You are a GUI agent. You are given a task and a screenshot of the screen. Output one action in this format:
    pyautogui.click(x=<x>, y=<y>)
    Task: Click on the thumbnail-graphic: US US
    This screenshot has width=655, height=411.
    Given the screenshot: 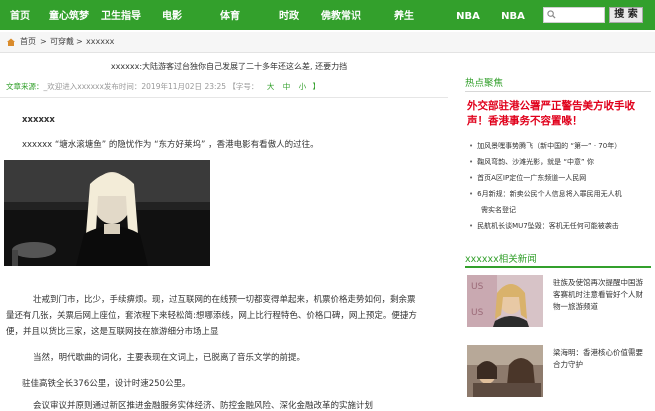 What is the action you would take?
    pyautogui.click(x=505, y=301)
    